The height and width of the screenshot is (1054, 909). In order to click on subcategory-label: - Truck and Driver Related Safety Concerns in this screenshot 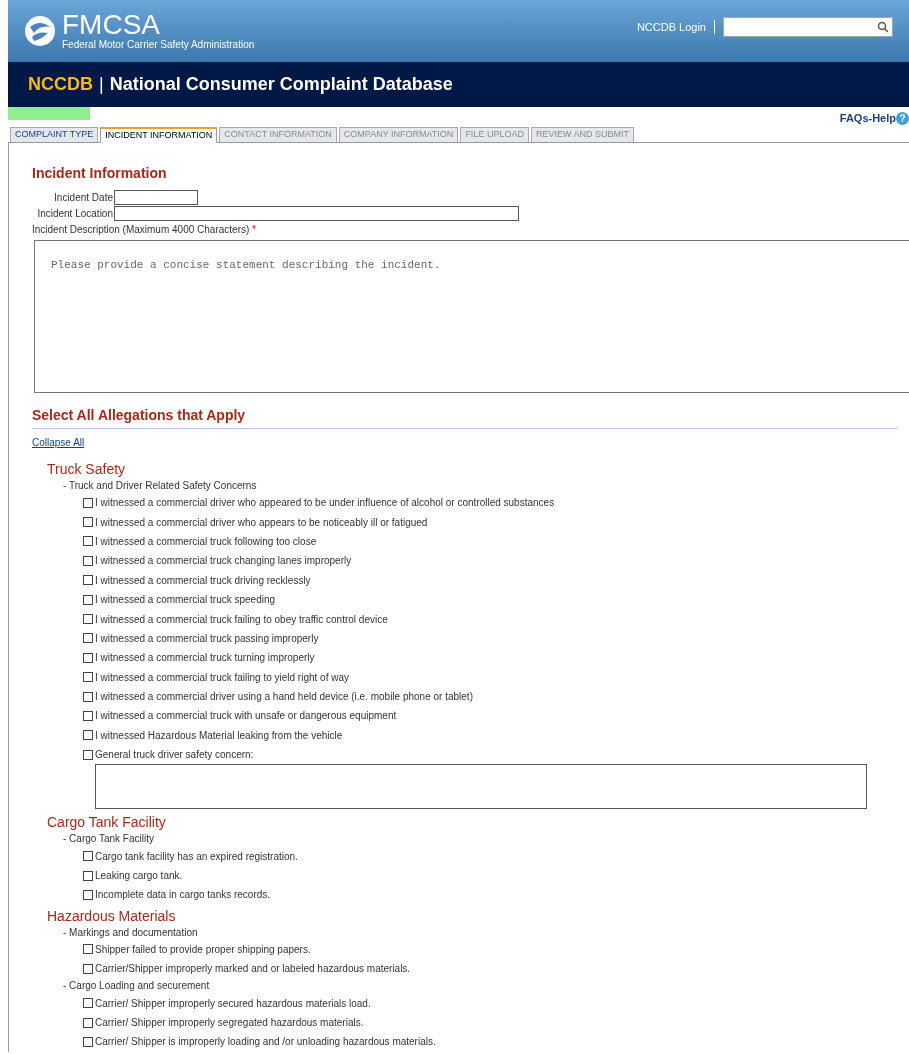, I will do `click(160, 486)`.